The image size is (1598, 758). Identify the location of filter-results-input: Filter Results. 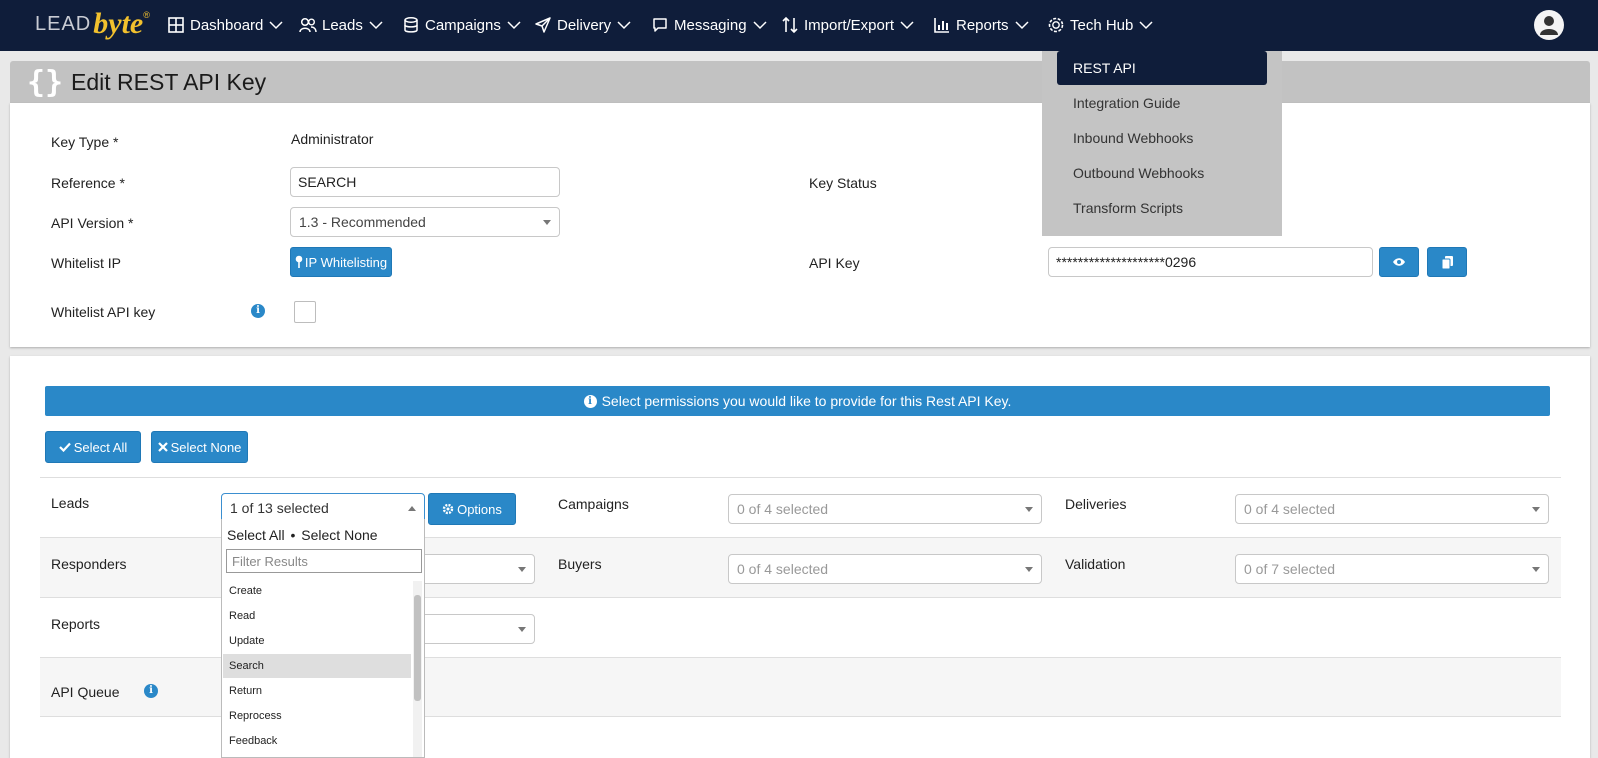
(324, 561).